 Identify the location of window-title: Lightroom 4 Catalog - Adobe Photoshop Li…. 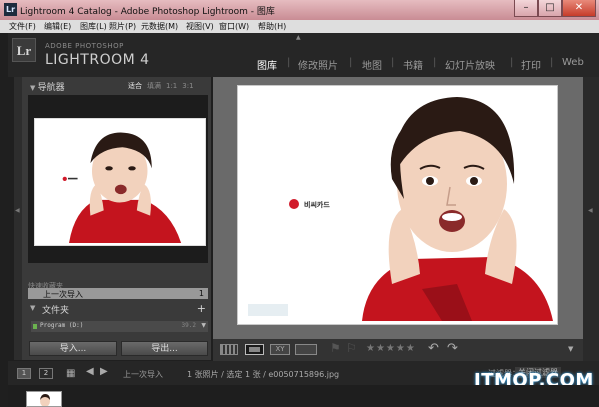
(147, 12).